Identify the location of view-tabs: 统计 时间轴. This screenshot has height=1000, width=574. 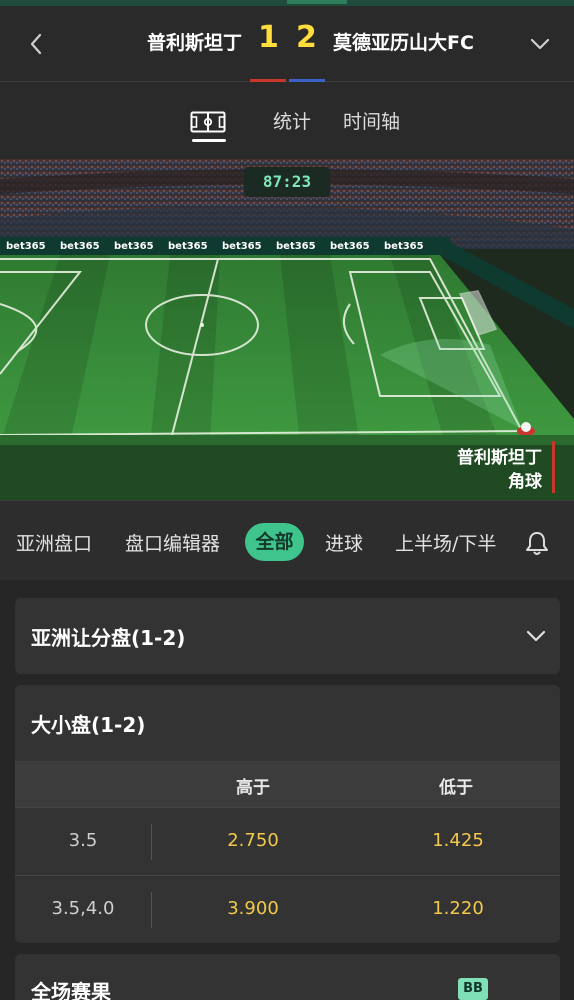
(287, 121).